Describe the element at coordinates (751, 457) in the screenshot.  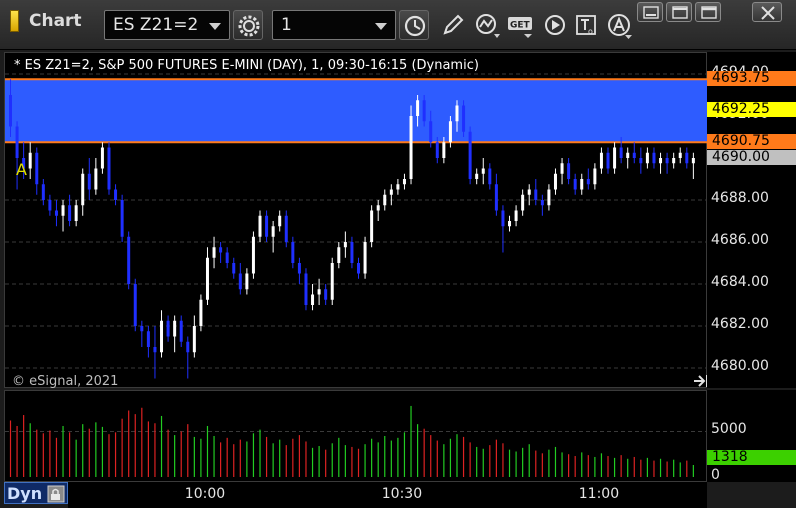
I see `volume-last-tag: 1318` at that location.